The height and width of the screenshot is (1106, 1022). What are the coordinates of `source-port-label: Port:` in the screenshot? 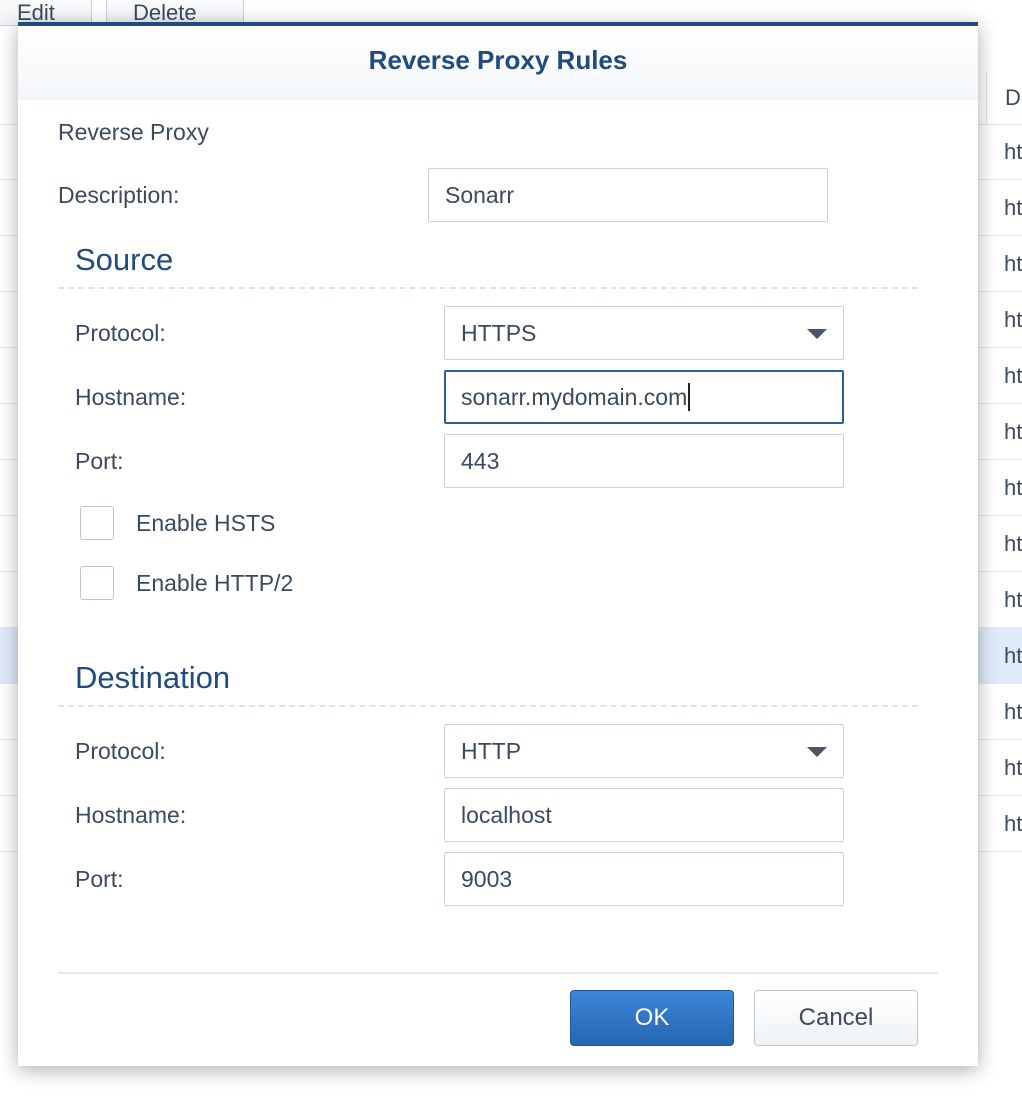 It's located at (99, 461).